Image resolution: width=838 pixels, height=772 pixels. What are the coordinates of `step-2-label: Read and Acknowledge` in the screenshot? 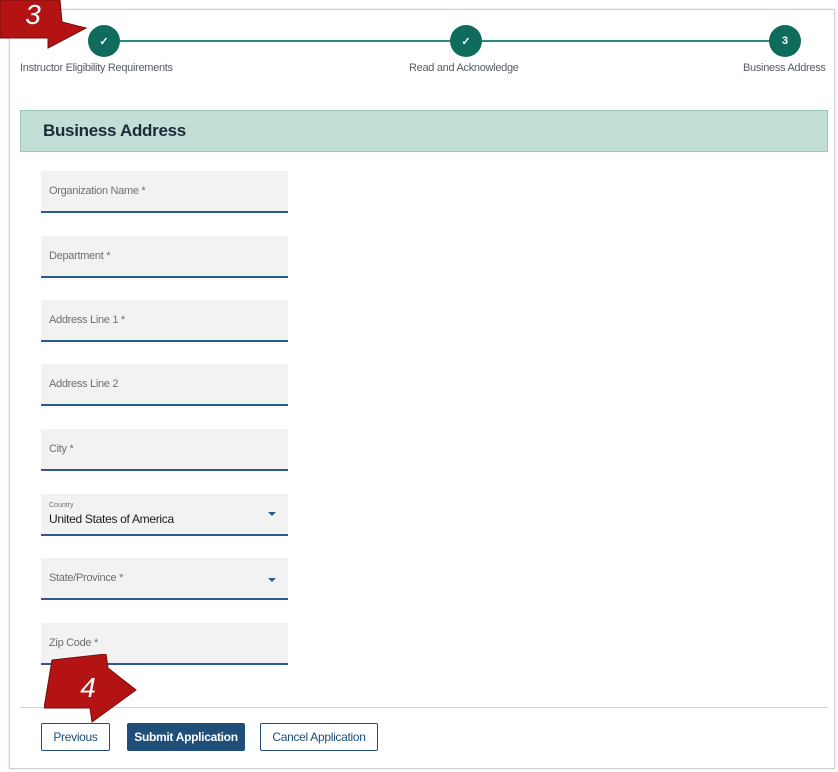 It's located at (464, 68).